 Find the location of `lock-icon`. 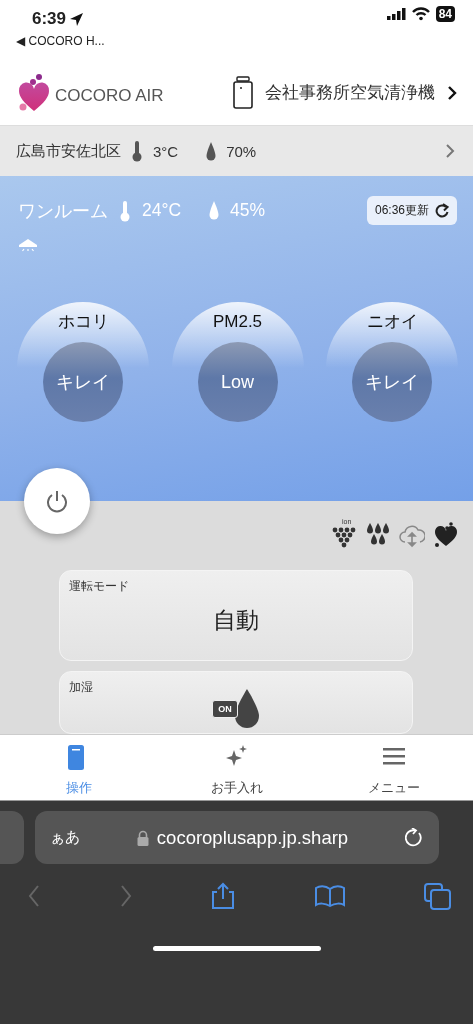

lock-icon is located at coordinates (142, 837).